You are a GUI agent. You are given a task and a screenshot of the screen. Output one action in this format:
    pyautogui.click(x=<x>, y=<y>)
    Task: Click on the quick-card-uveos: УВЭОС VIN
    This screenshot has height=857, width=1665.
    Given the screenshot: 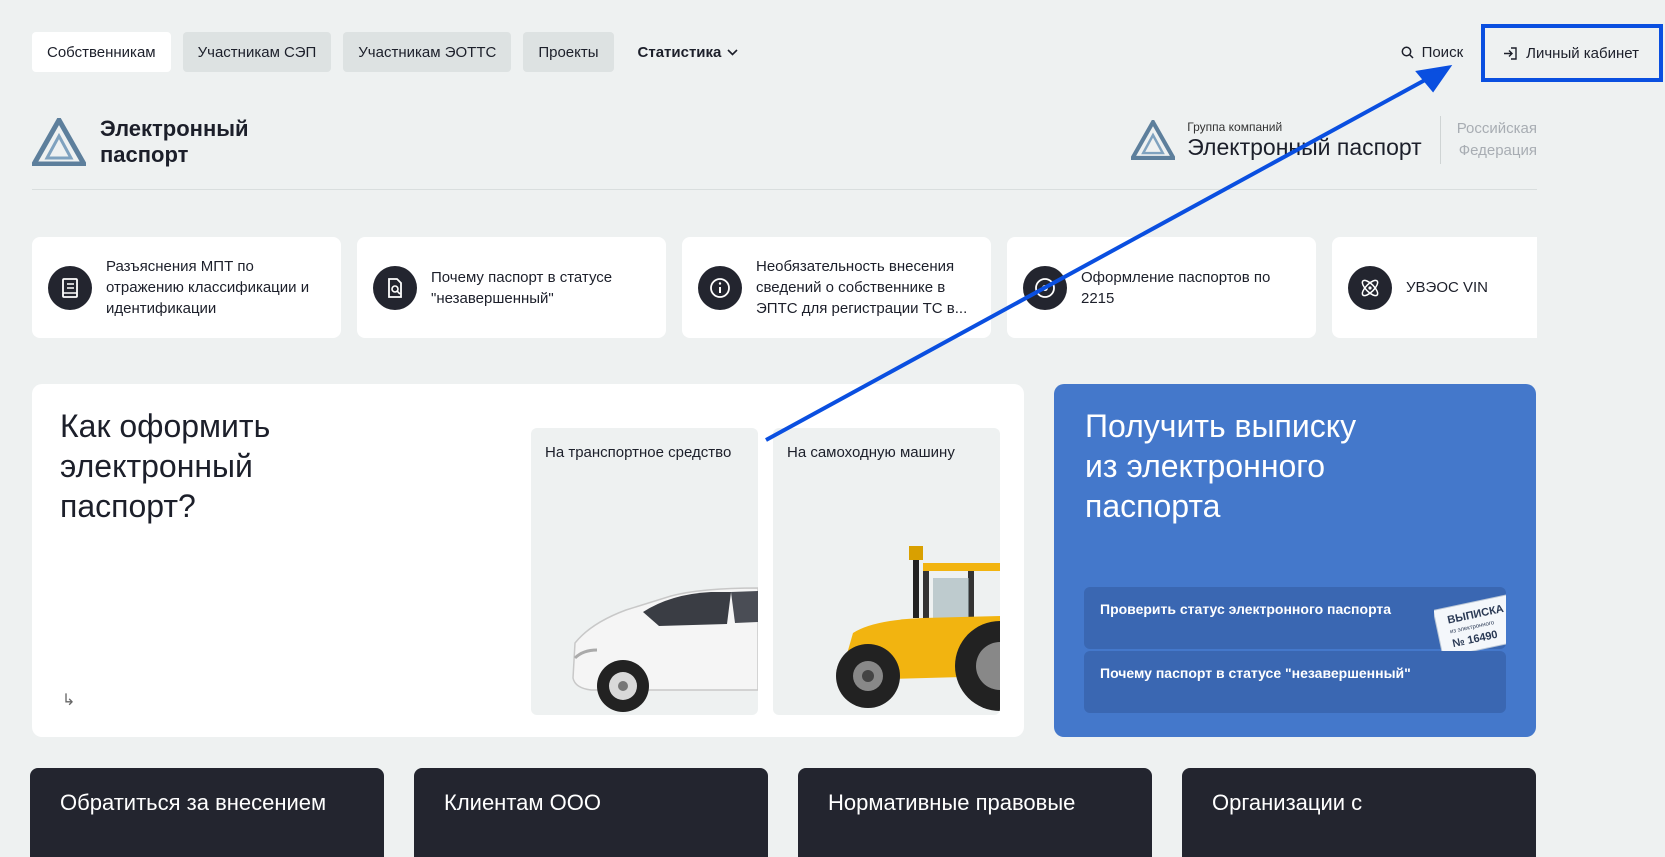 What is the action you would take?
    pyautogui.click(x=1434, y=287)
    